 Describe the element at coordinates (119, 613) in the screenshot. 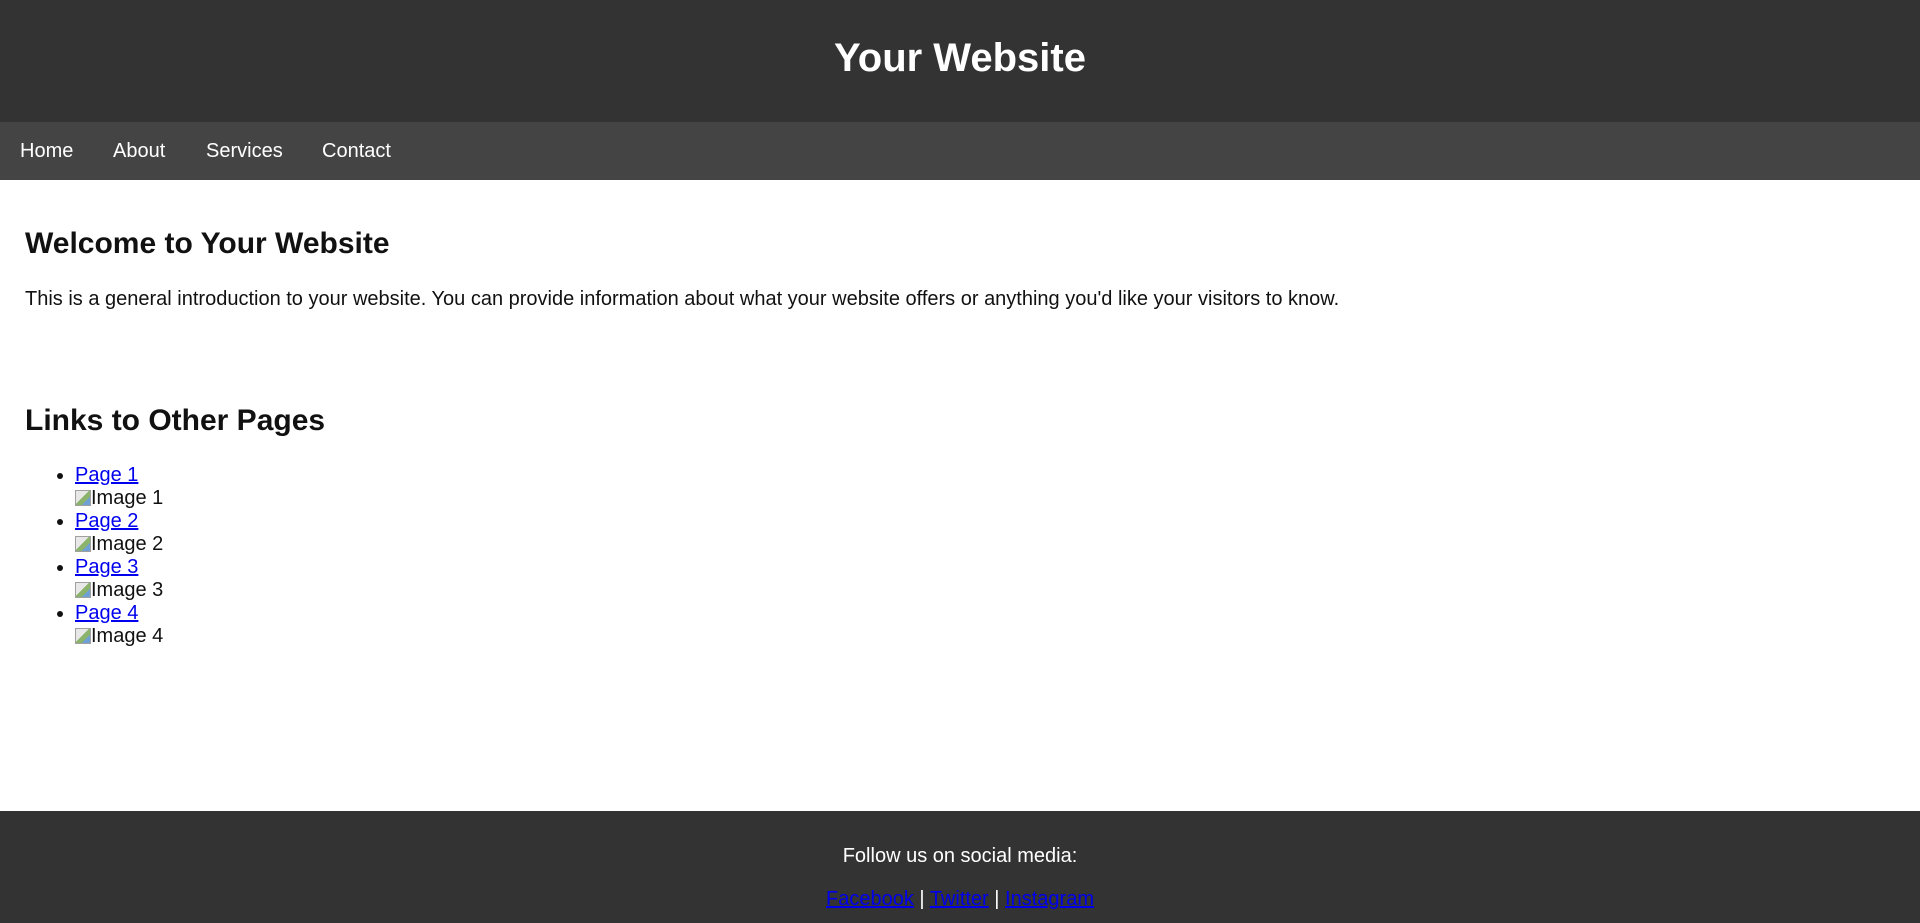

I see `page-link-4: Page 4` at that location.